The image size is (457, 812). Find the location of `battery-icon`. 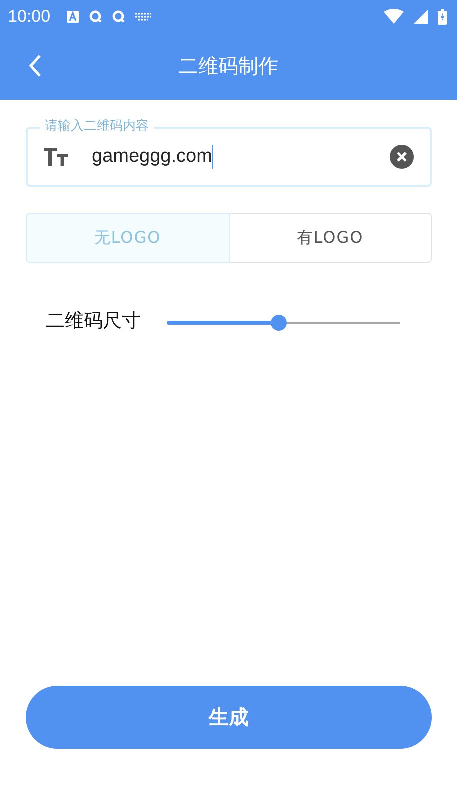

battery-icon is located at coordinates (442, 16).